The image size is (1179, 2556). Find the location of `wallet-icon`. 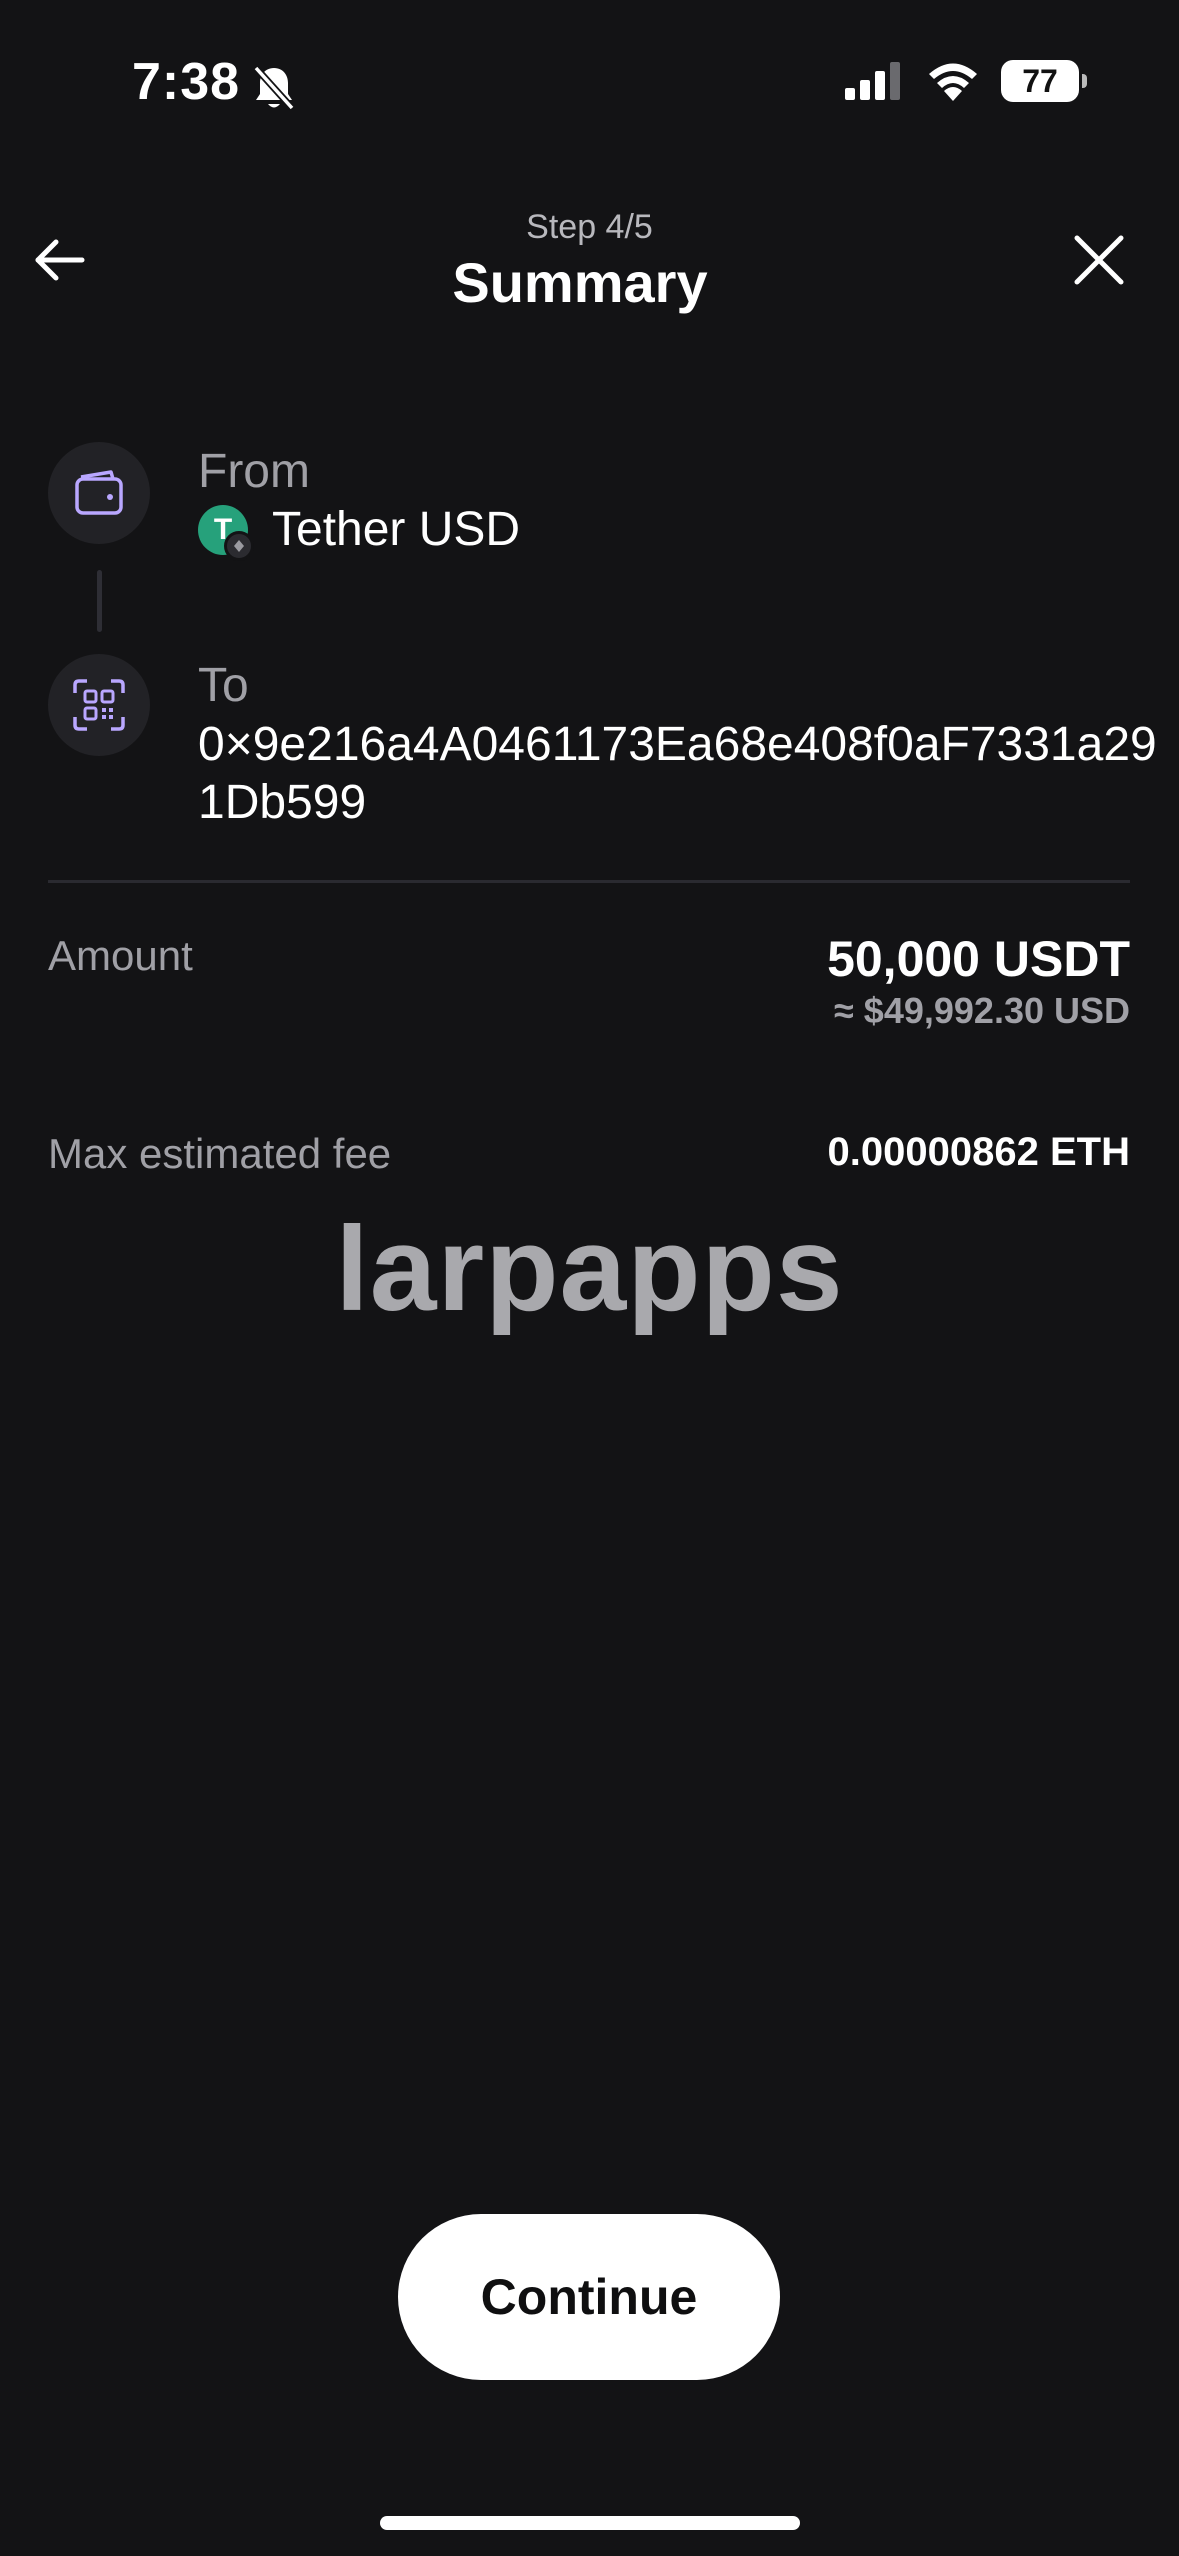

wallet-icon is located at coordinates (99, 492).